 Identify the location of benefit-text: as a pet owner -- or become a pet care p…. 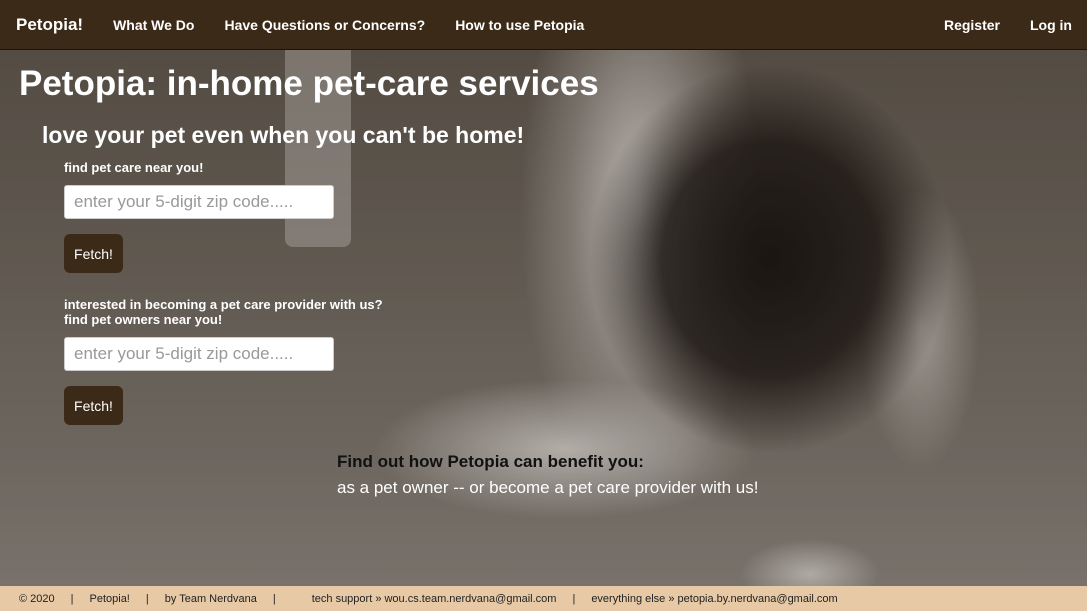
(548, 487).